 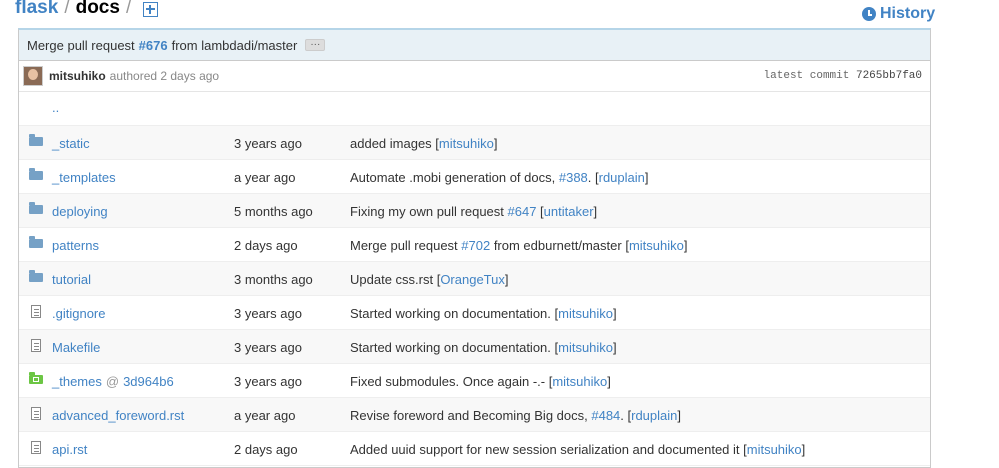 What do you see at coordinates (559, 245) in the screenshot?
I see `commit-message-text: from edburnett/master [` at bounding box center [559, 245].